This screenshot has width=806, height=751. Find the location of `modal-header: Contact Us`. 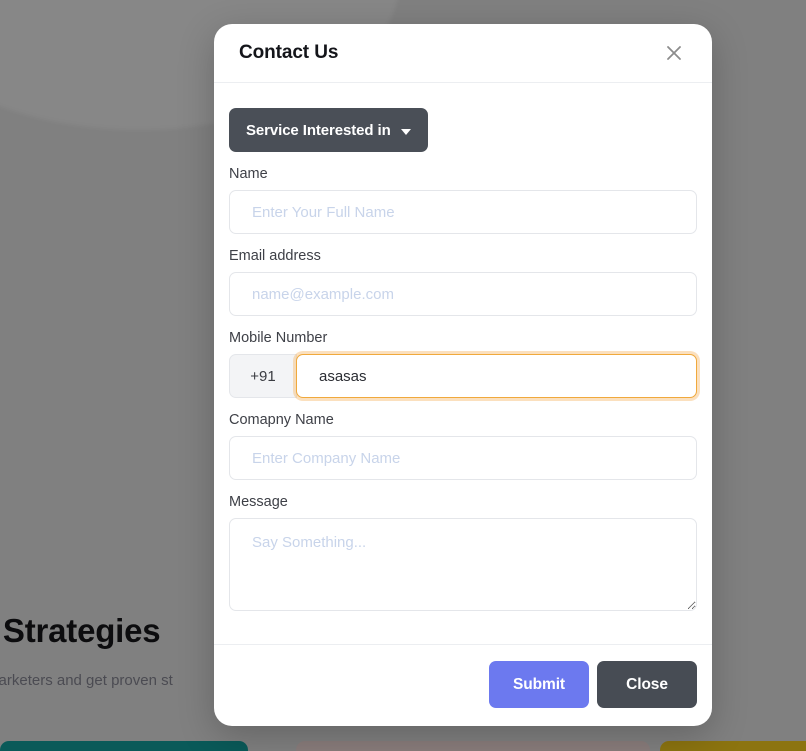

modal-header: Contact Us is located at coordinates (463, 53).